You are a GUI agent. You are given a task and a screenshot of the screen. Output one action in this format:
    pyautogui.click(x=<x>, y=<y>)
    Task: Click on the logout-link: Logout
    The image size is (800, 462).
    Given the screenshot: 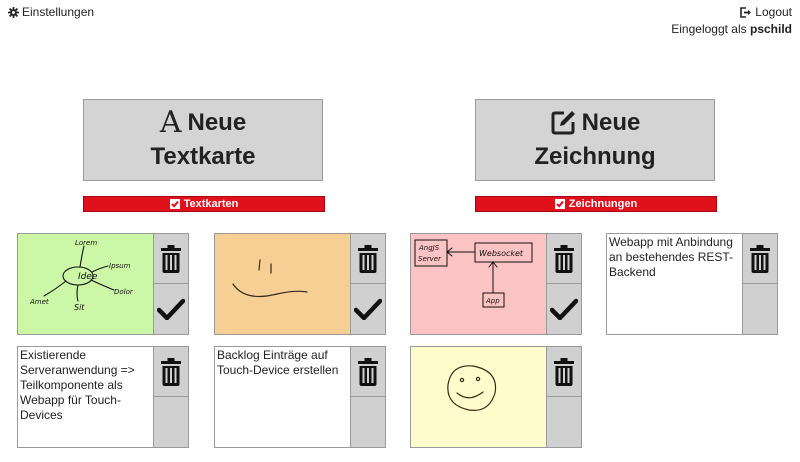 What is the action you would take?
    pyautogui.click(x=766, y=12)
    